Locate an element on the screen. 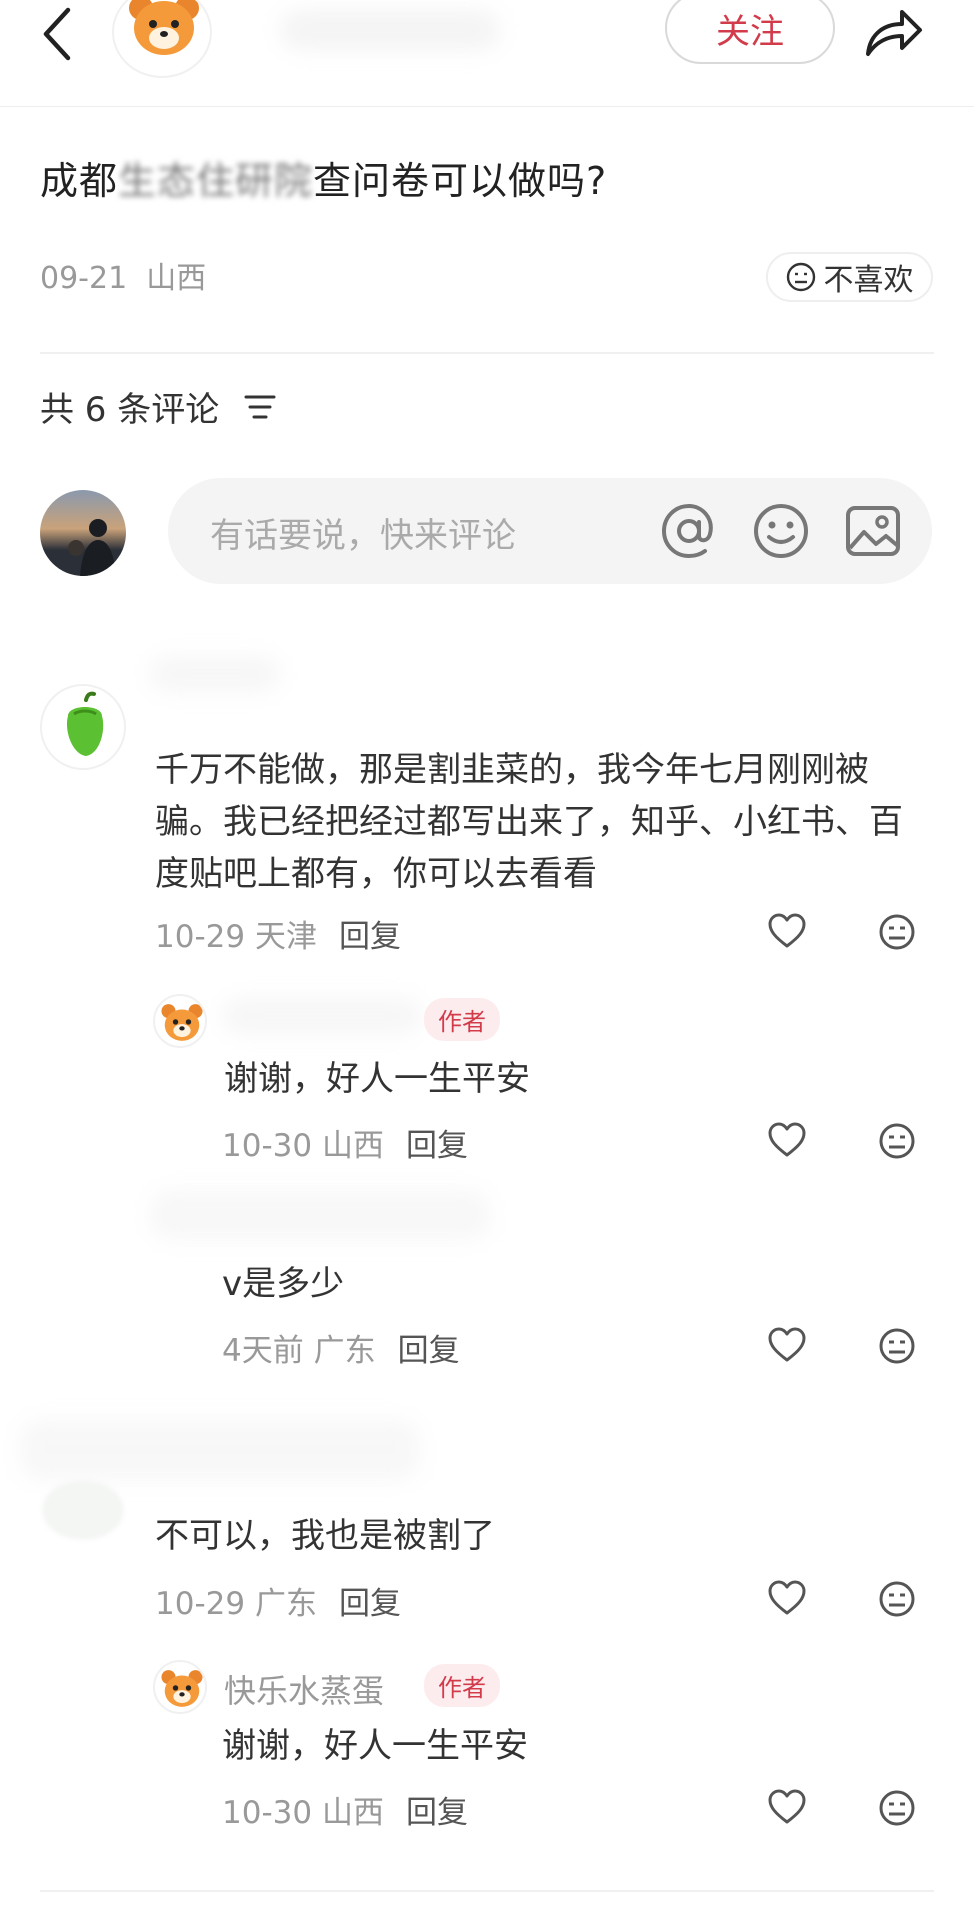  sort-icon is located at coordinates (260, 407).